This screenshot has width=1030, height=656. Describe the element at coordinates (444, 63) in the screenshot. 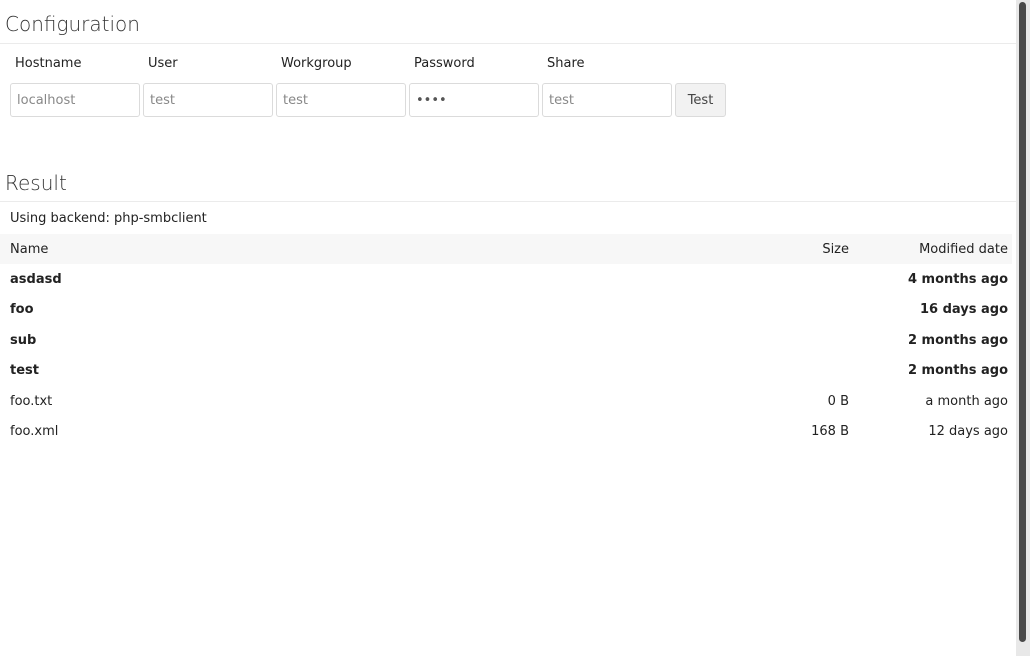

I see `password-label: Password` at that location.